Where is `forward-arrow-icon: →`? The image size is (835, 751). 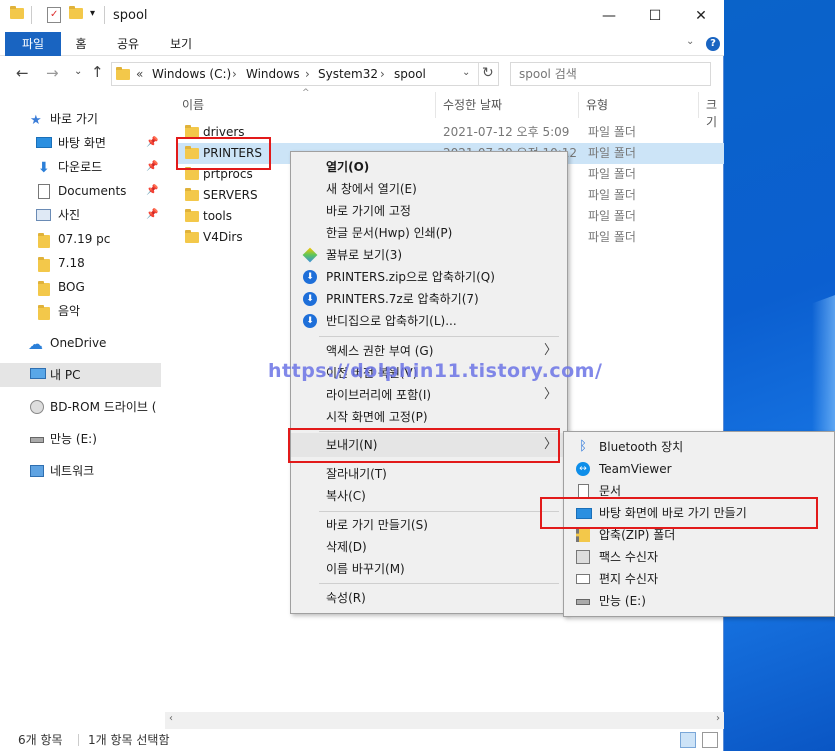 forward-arrow-icon: → is located at coordinates (52, 73).